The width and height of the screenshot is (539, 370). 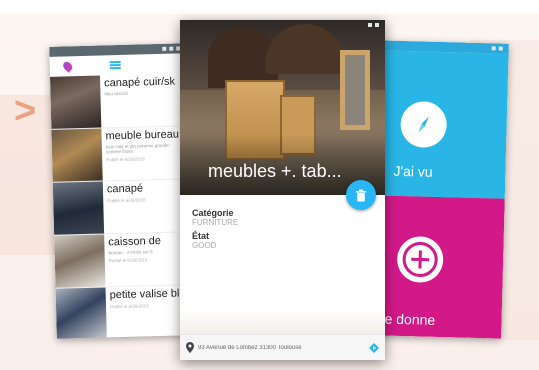 I want to click on delete-button, so click(x=361, y=195).